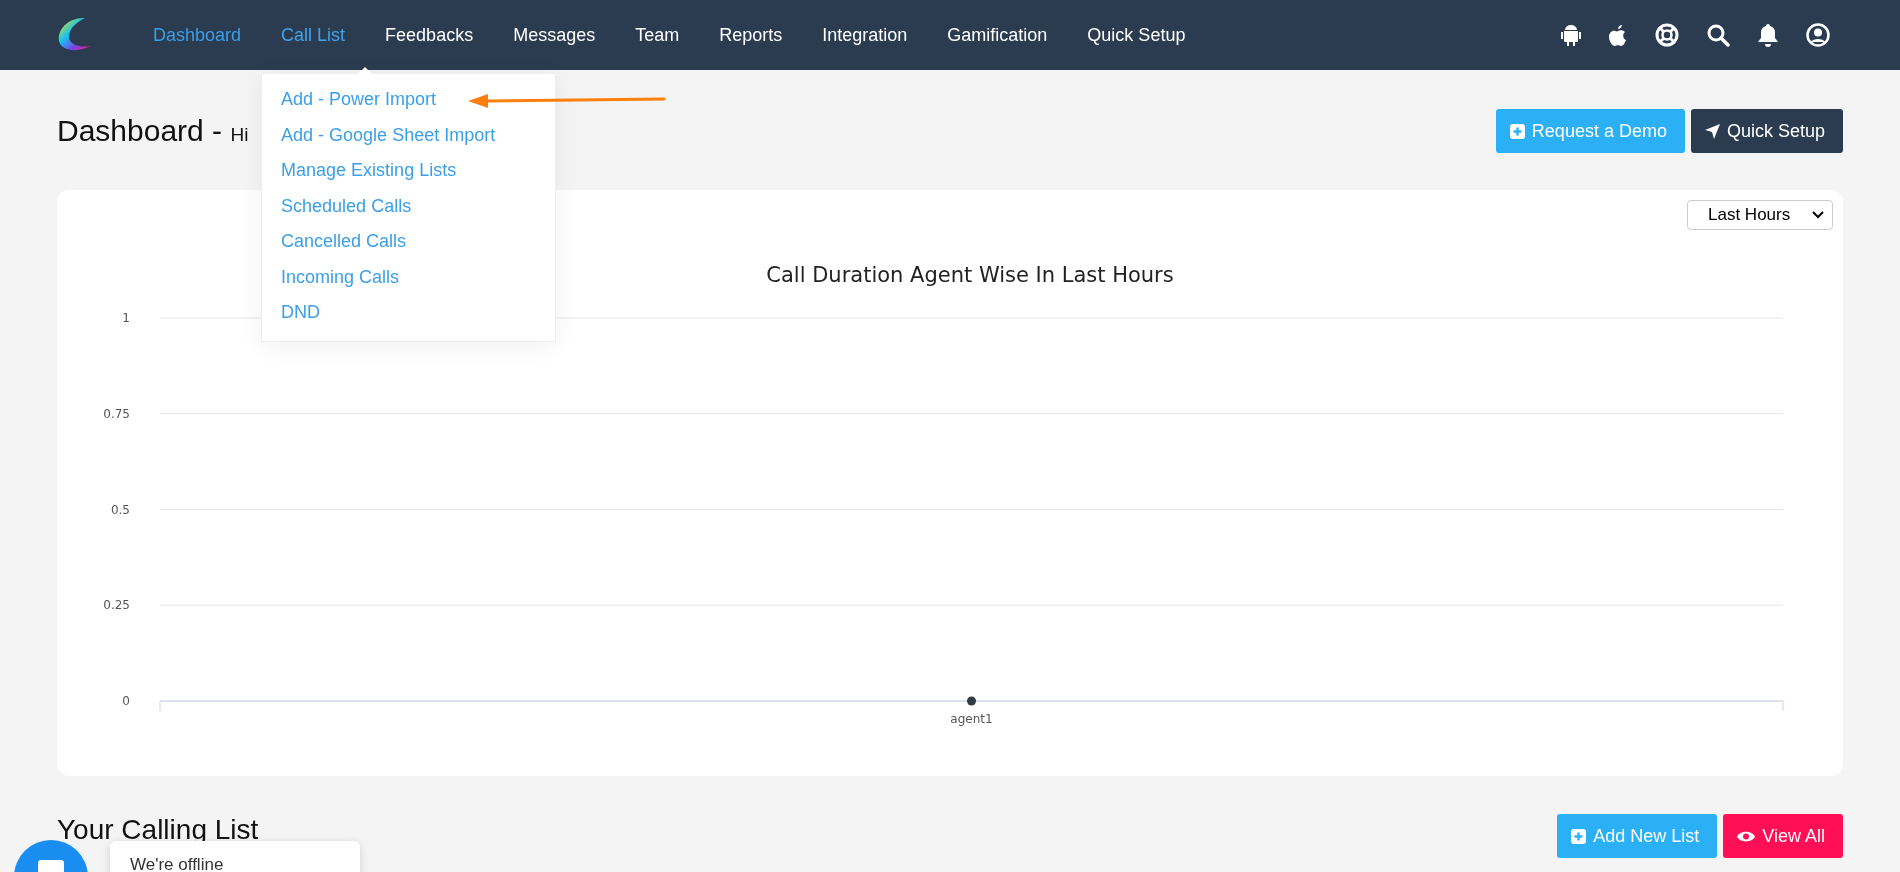 Image resolution: width=1900 pixels, height=872 pixels. What do you see at coordinates (1760, 215) in the screenshot?
I see `period-dropdown: Last Hours` at bounding box center [1760, 215].